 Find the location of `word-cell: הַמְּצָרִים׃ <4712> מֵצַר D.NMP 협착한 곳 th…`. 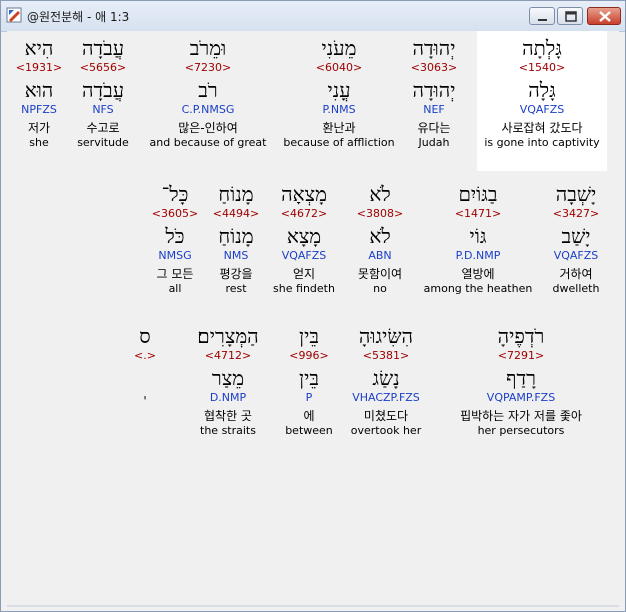

word-cell: הַמְּצָרִים׃ <4712> מֵצַר D.NMP 협착한 곳 th… is located at coordinates (228, 378).